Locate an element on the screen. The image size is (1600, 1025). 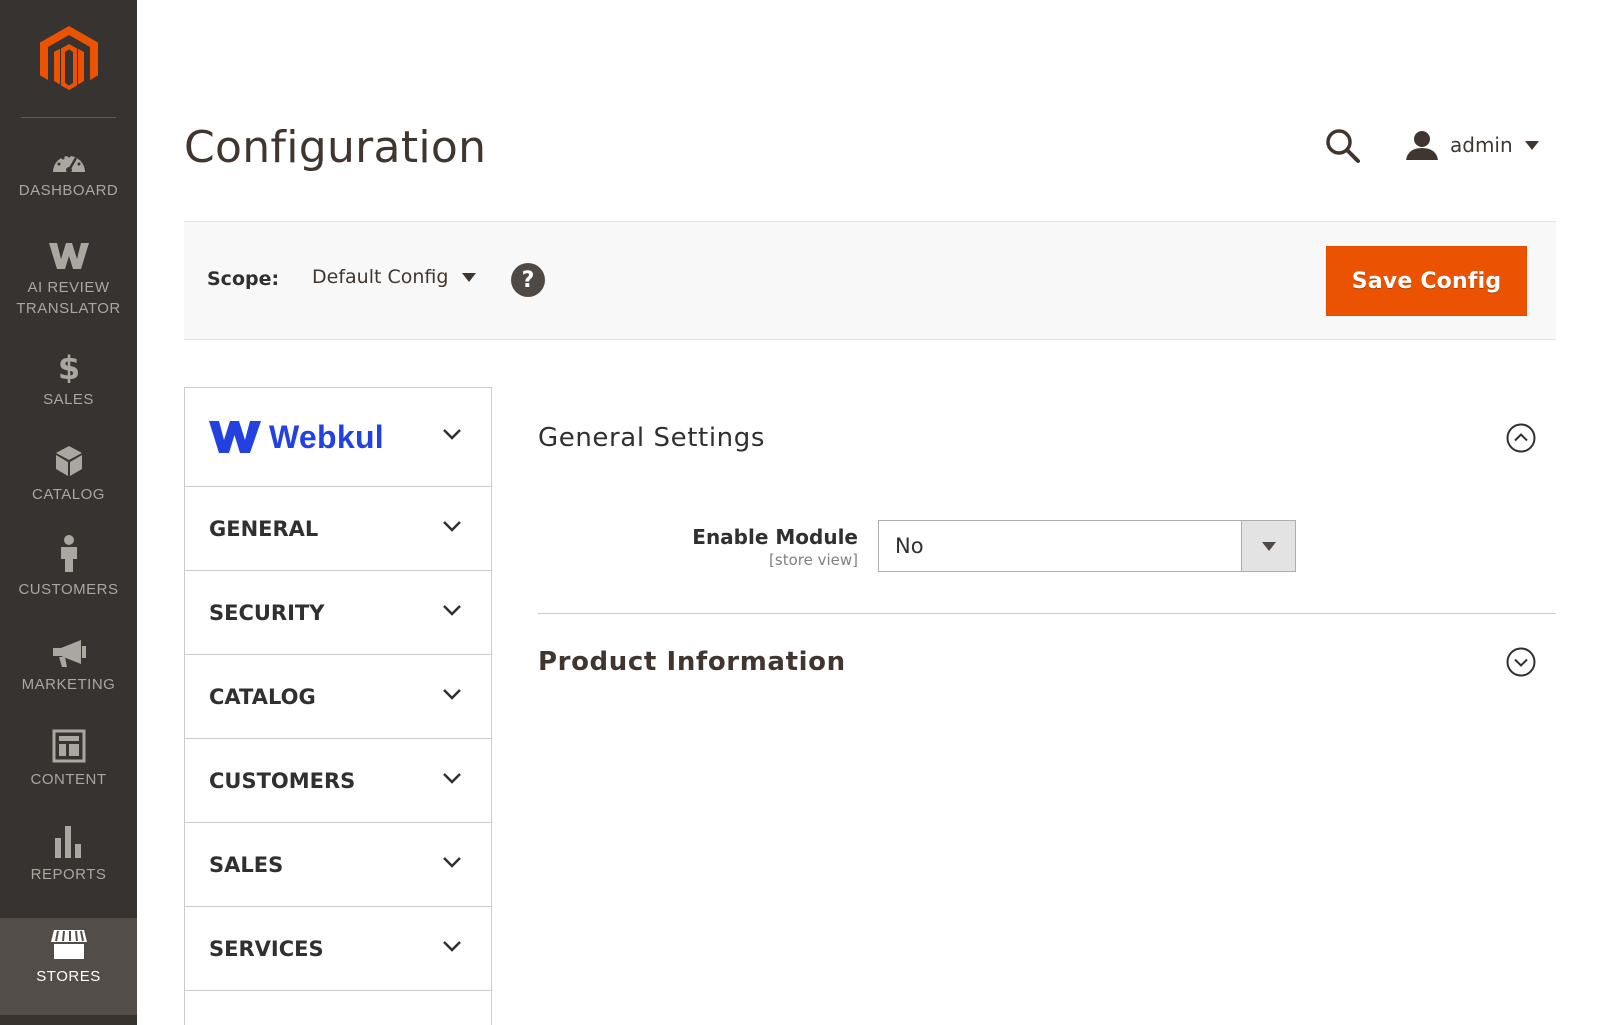
tab-catalog: CATALOG is located at coordinates (338, 697).